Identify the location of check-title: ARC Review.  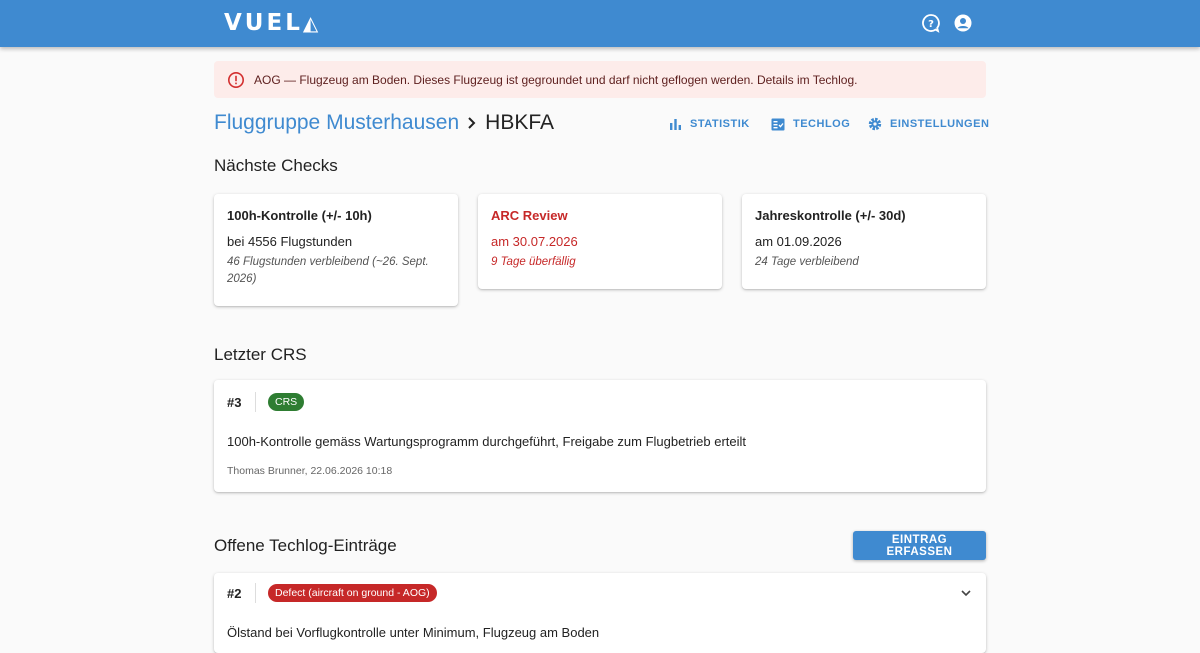
(529, 215).